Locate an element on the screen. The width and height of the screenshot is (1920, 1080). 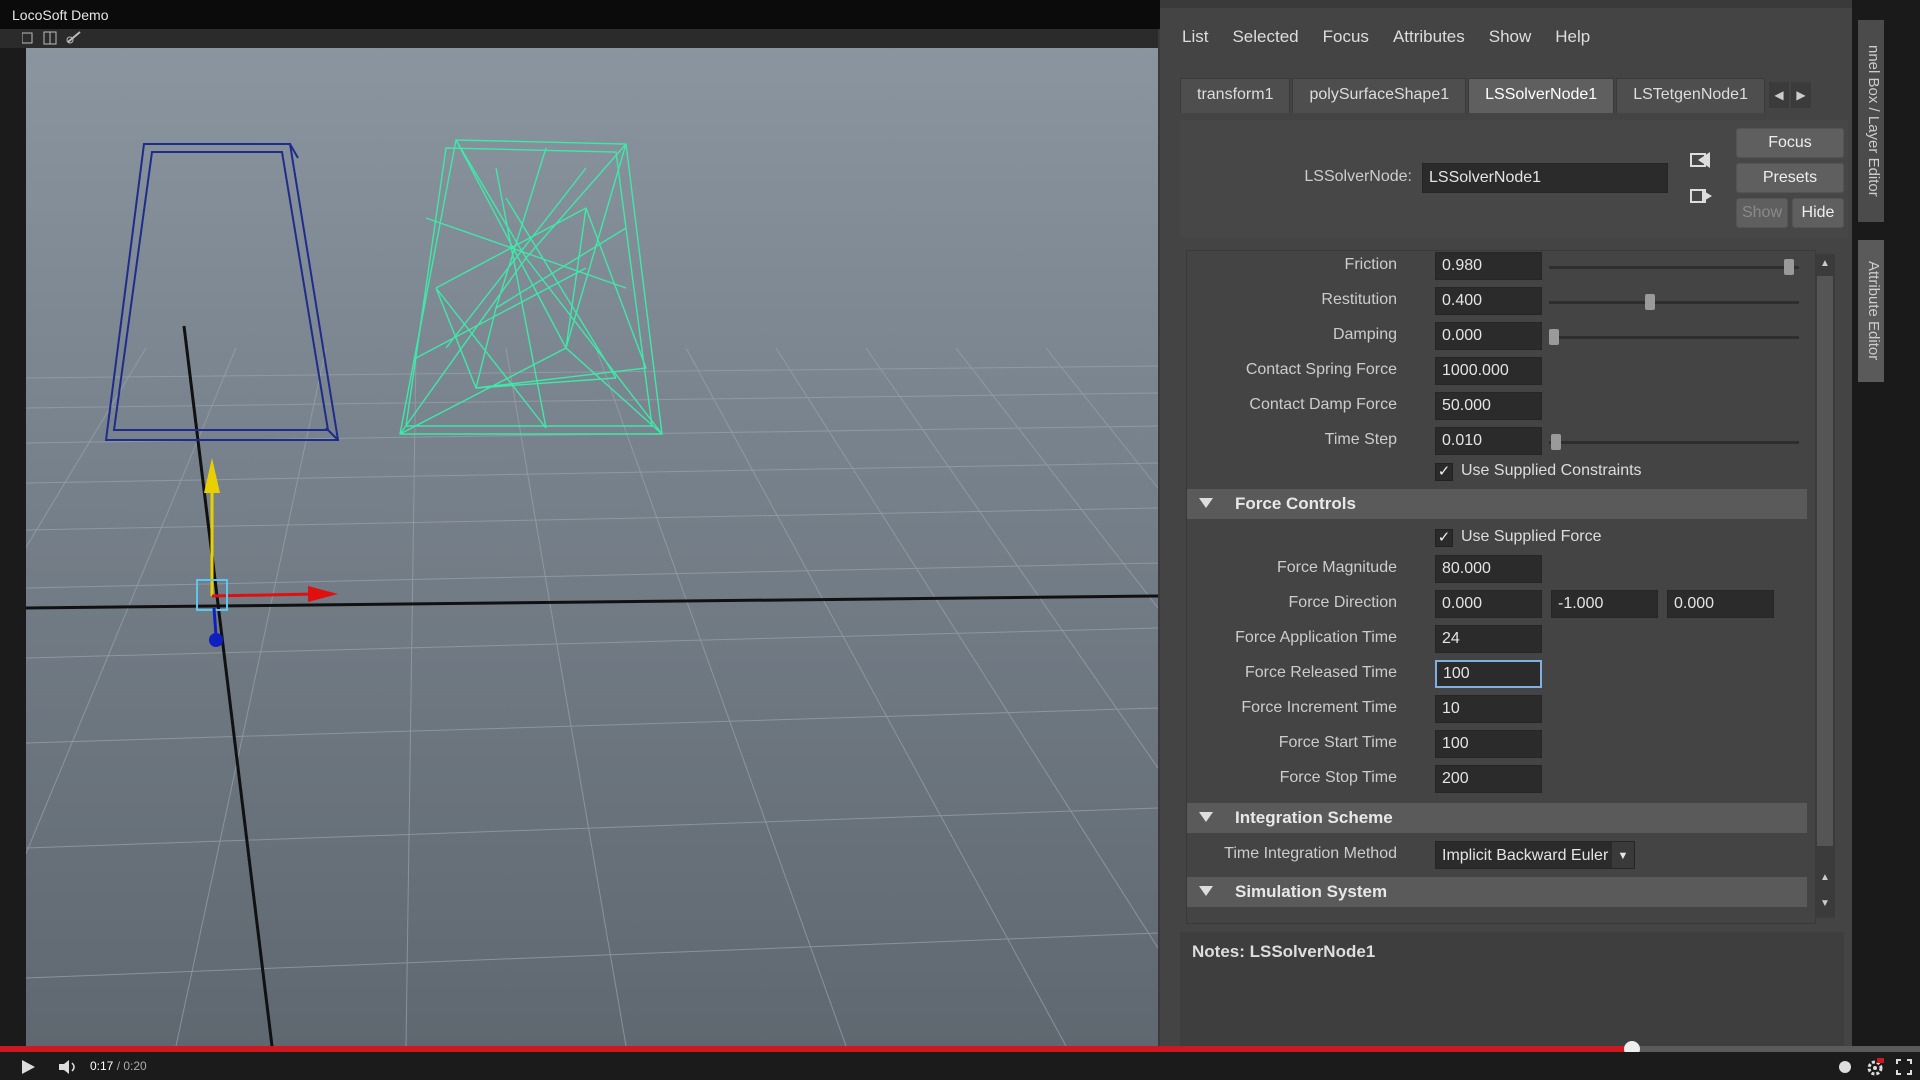
force-released-time-label: Force Released Time is located at coordinates (1320, 672).